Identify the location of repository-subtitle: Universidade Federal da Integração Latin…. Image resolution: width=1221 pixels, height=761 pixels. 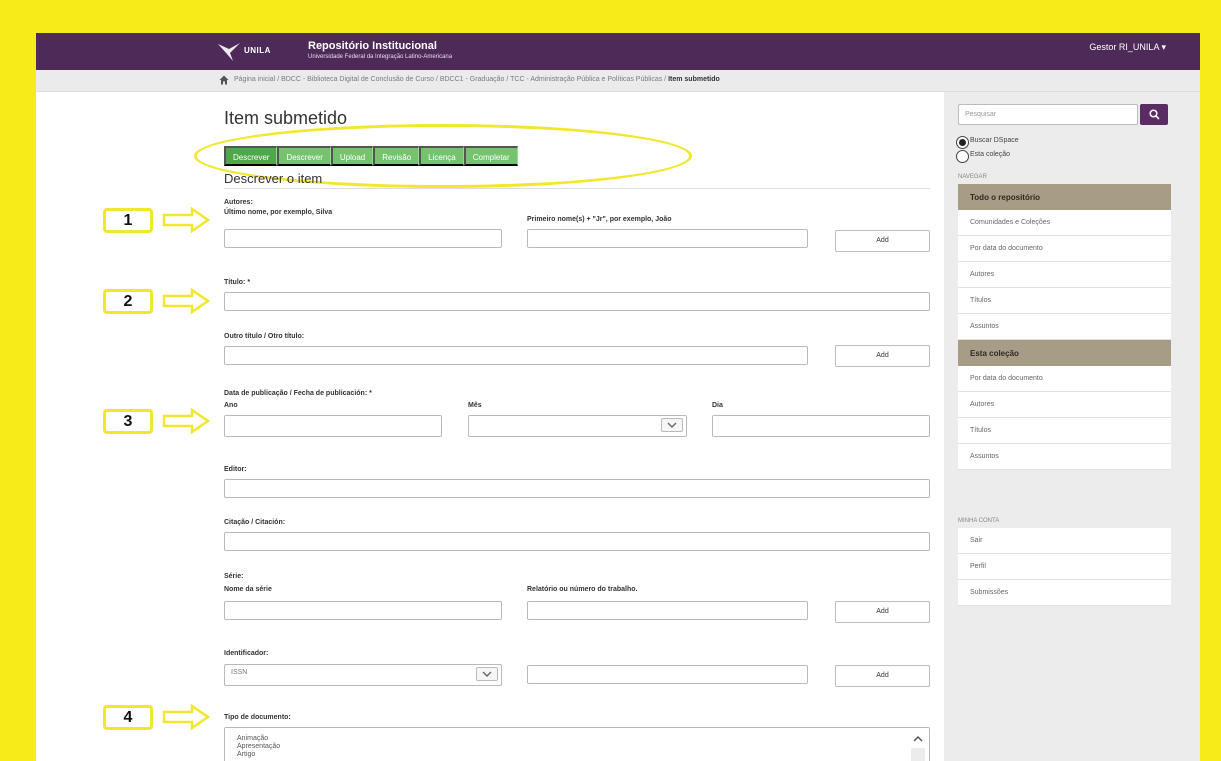
(380, 57).